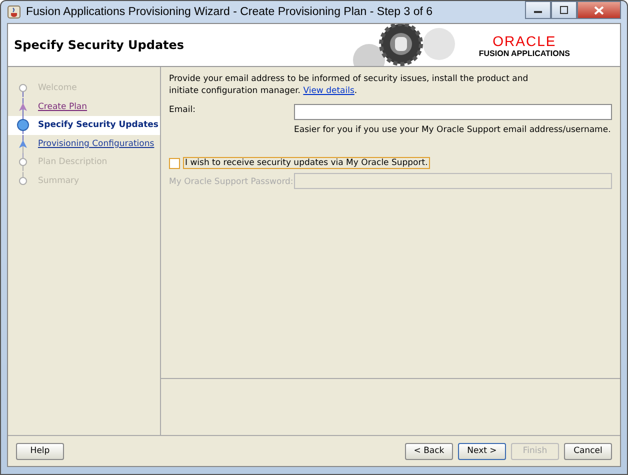  Describe the element at coordinates (482, 451) in the screenshot. I see `wizard-button: Next >` at that location.